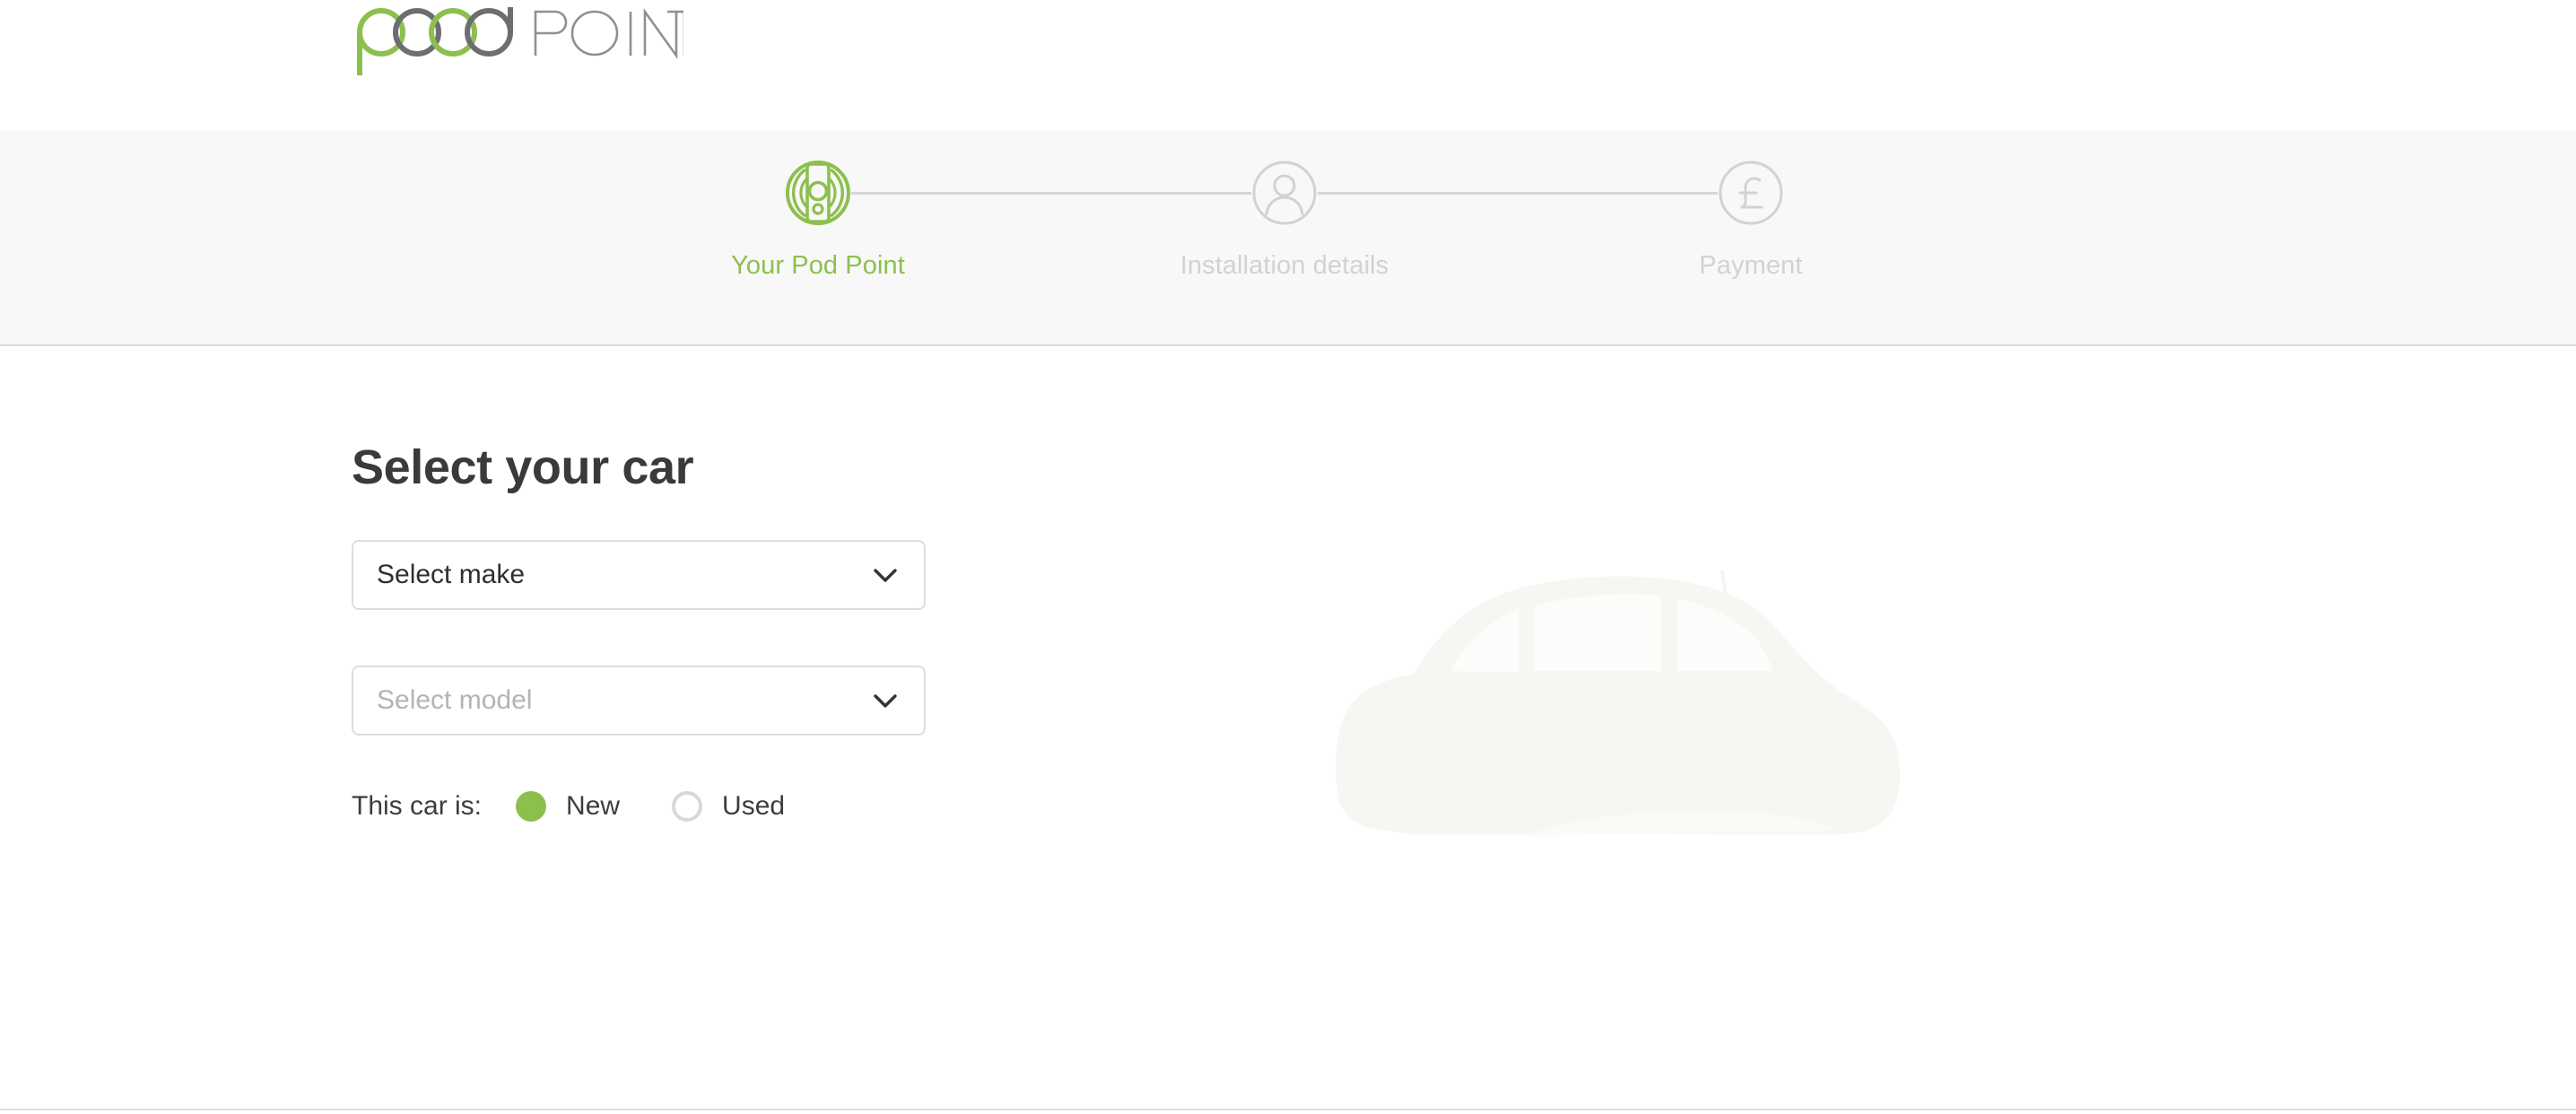 Image resolution: width=2576 pixels, height=1114 pixels. I want to click on radio-new-indicator, so click(531, 806).